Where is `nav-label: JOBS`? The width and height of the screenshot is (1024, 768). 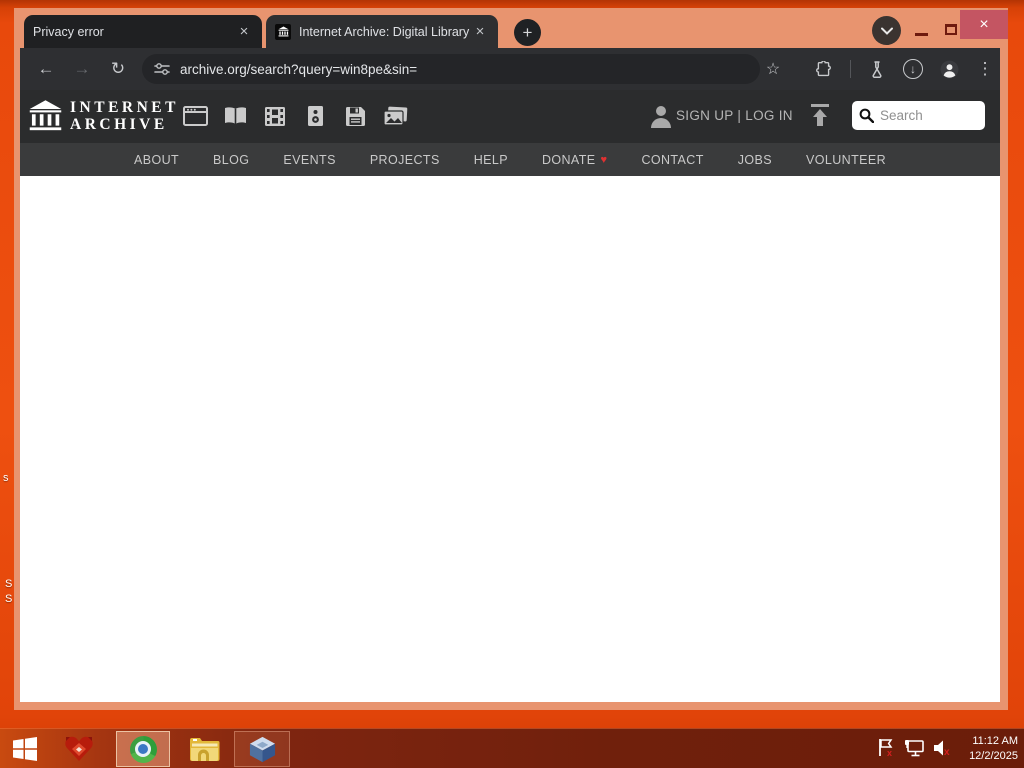 nav-label: JOBS is located at coordinates (754, 159).